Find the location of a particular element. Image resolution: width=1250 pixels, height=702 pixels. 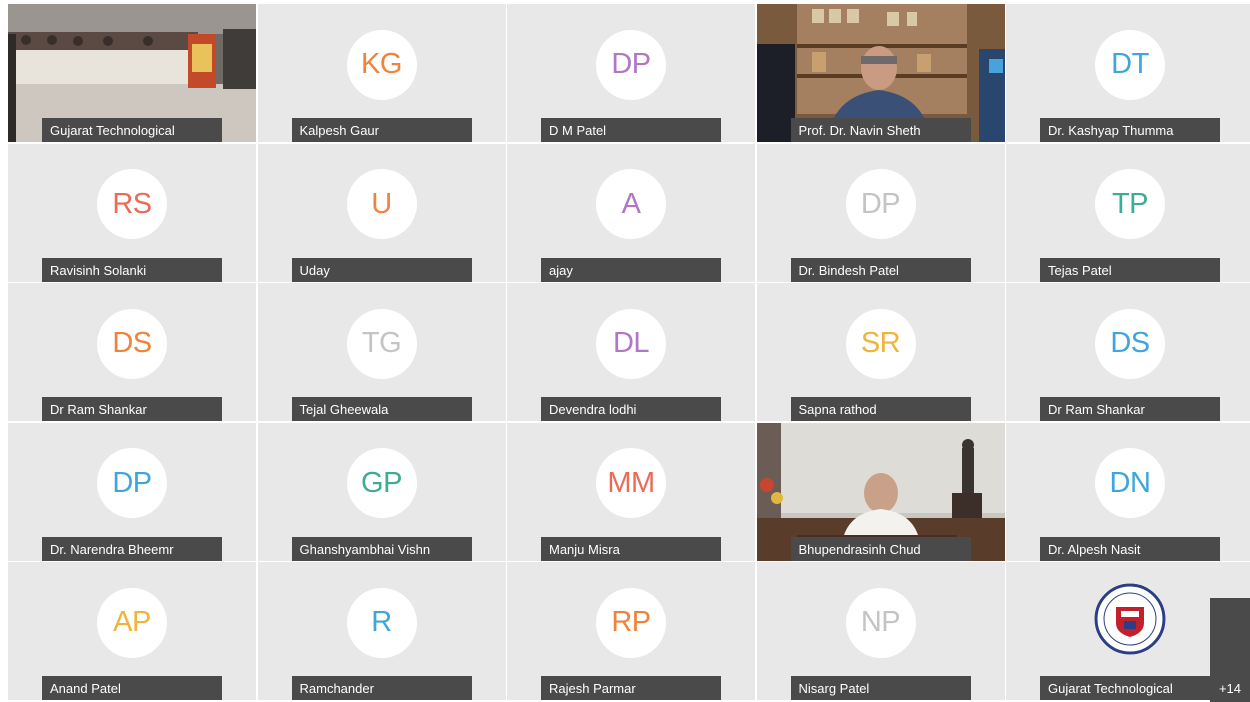

avatar-initials: U is located at coordinates (381, 204).